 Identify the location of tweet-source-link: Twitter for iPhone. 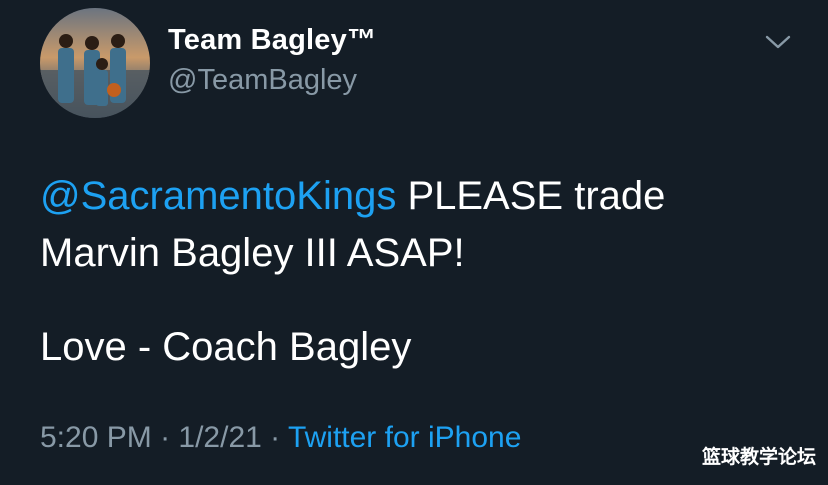
(404, 437).